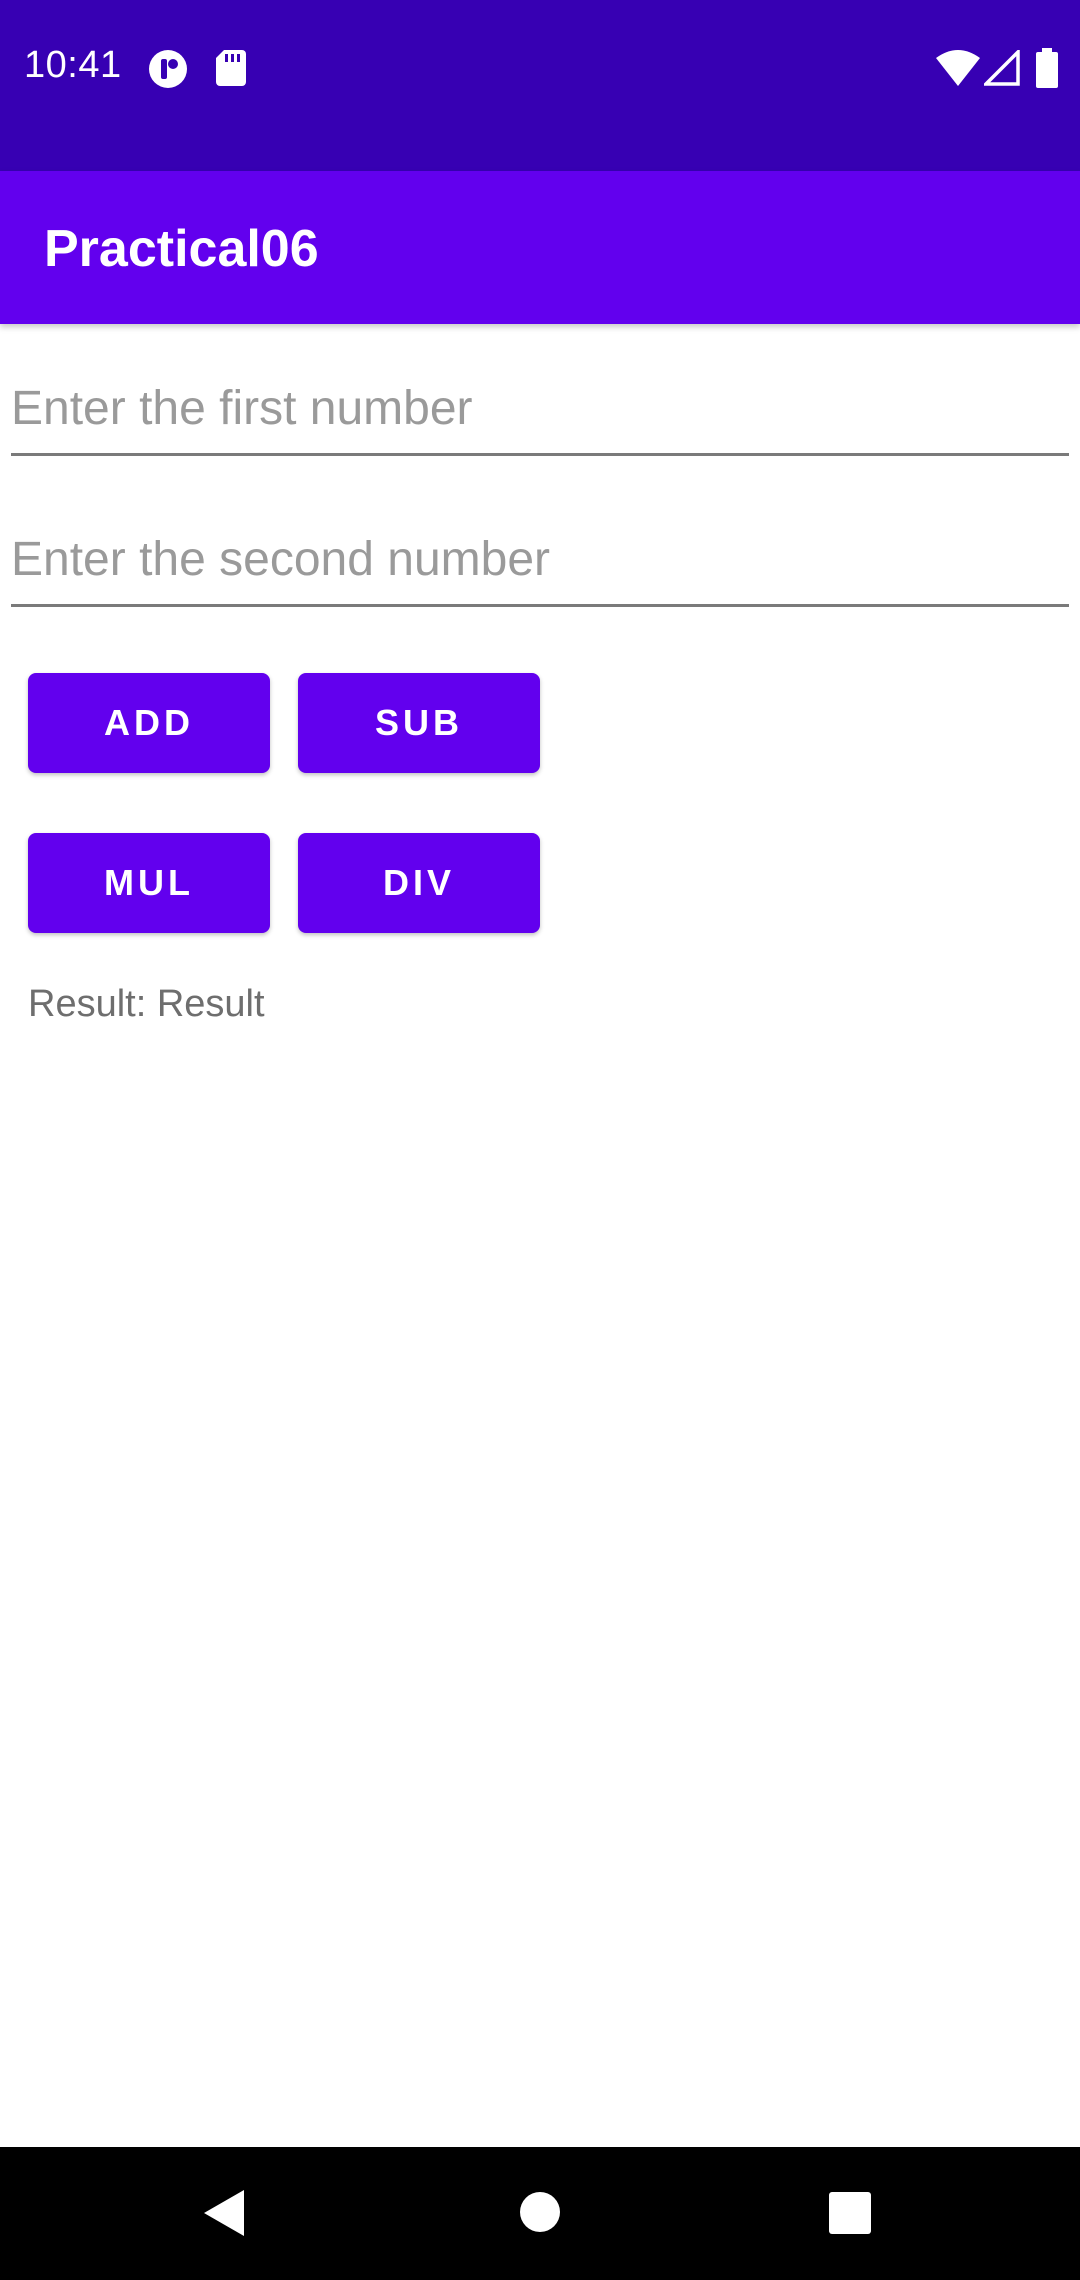  Describe the element at coordinates (73, 65) in the screenshot. I see `status-time: 10:41` at that location.